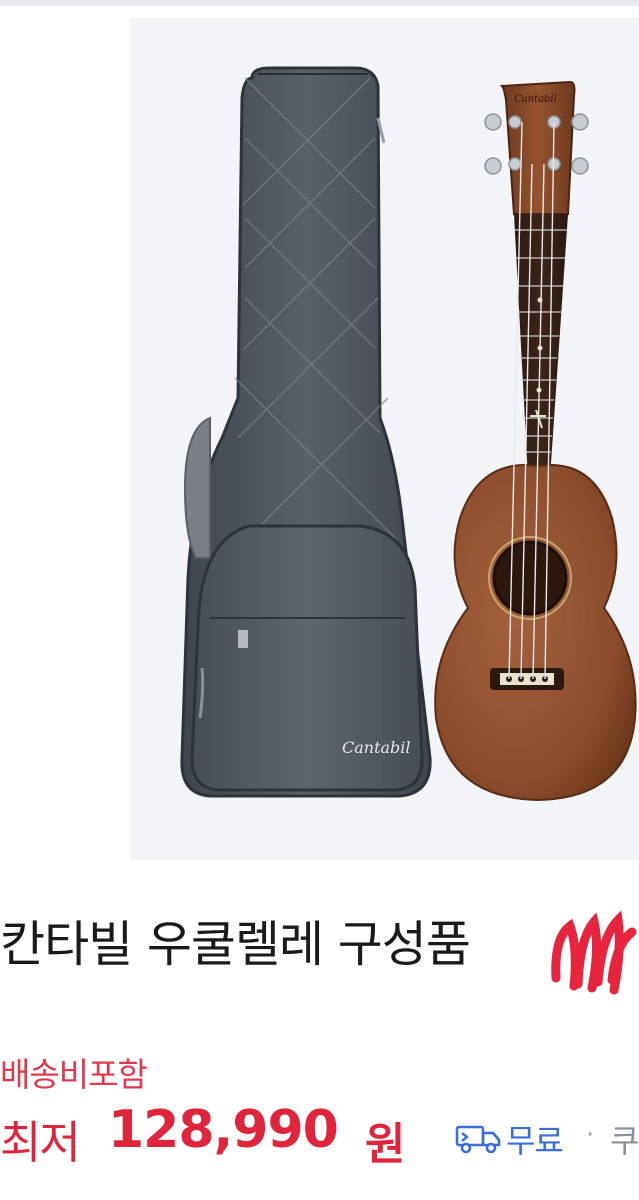  I want to click on top-divider, so click(319, 3).